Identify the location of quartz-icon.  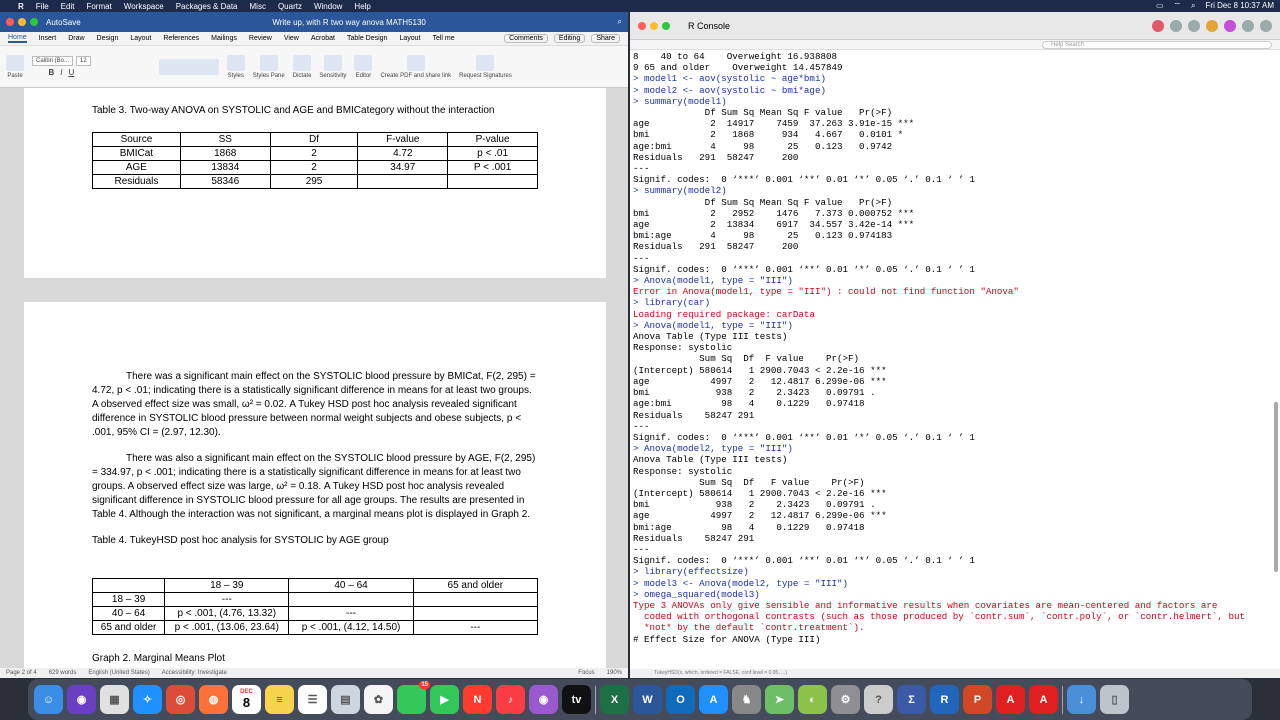
(1212, 25).